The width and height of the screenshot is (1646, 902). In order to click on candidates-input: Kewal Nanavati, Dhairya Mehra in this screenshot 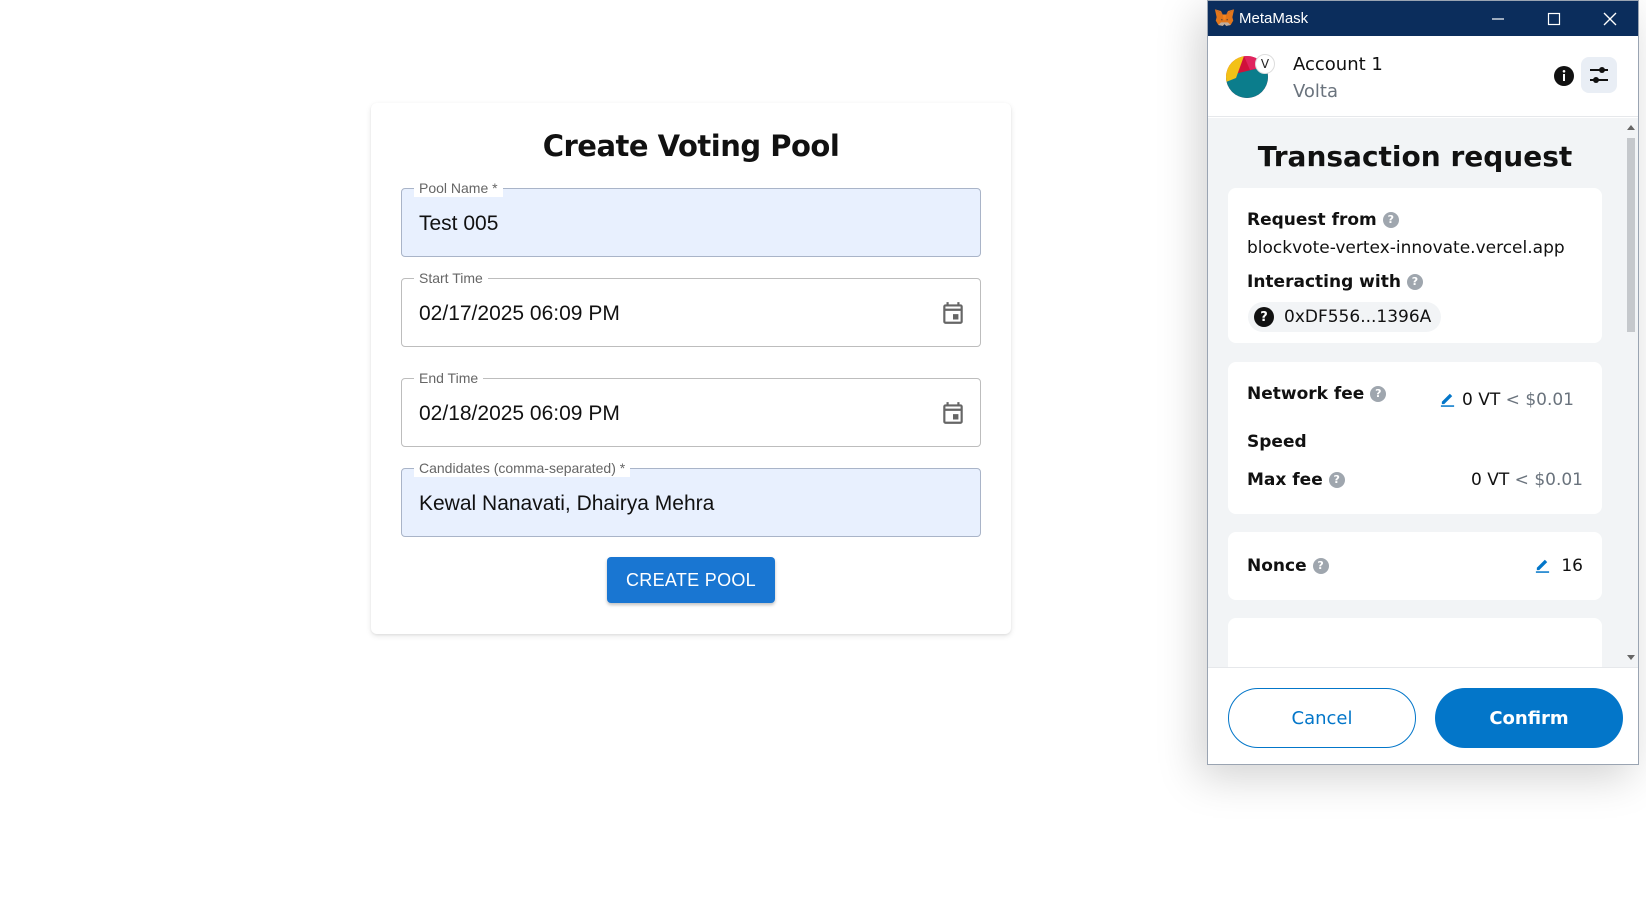, I will do `click(566, 504)`.